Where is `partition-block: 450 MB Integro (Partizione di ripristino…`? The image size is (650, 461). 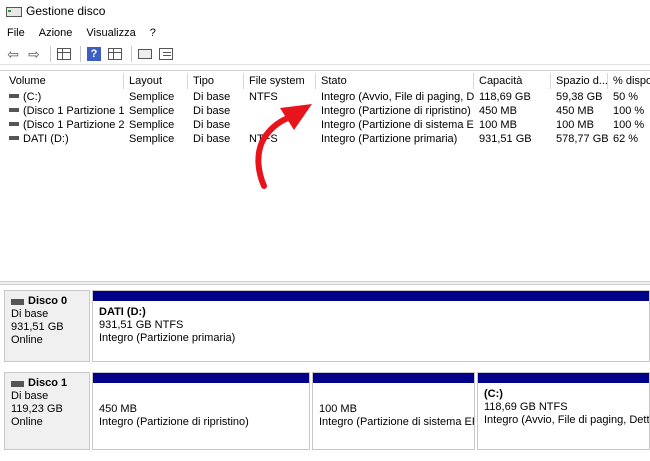 partition-block: 450 MB Integro (Partizione di ripristino… is located at coordinates (201, 411).